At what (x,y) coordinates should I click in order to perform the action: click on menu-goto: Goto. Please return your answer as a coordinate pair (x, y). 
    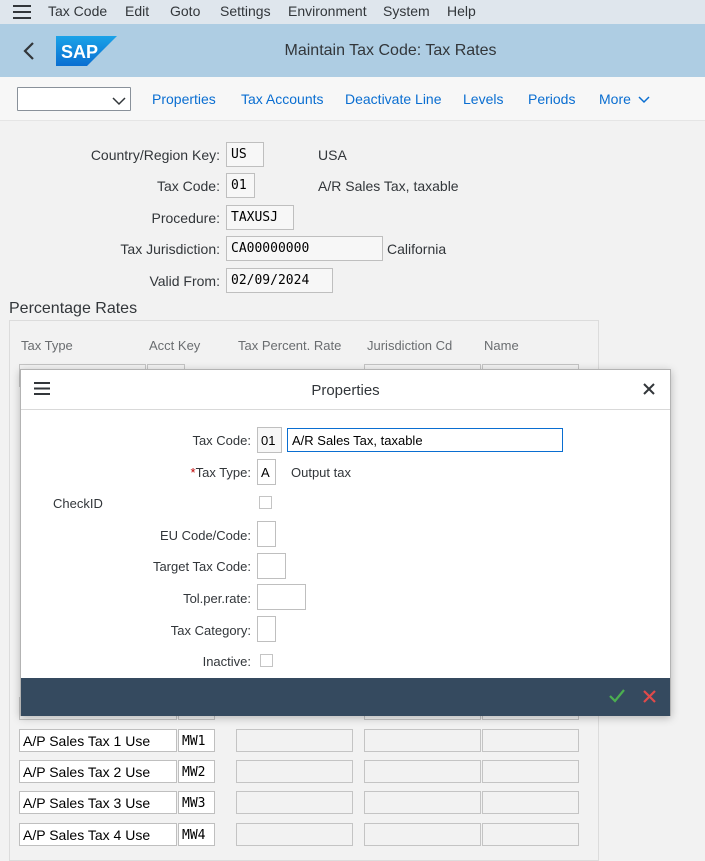
    Looking at the image, I should click on (185, 11).